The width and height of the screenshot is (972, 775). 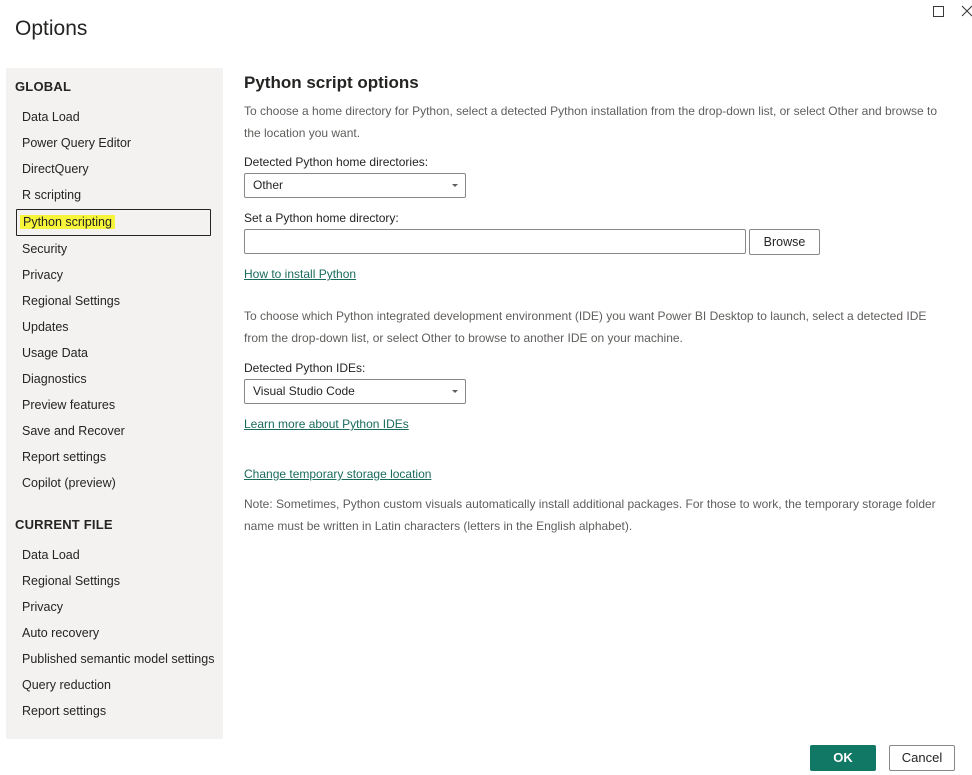 What do you see at coordinates (114, 607) in the screenshot?
I see `sidebar-item-current-privacy: Privacy` at bounding box center [114, 607].